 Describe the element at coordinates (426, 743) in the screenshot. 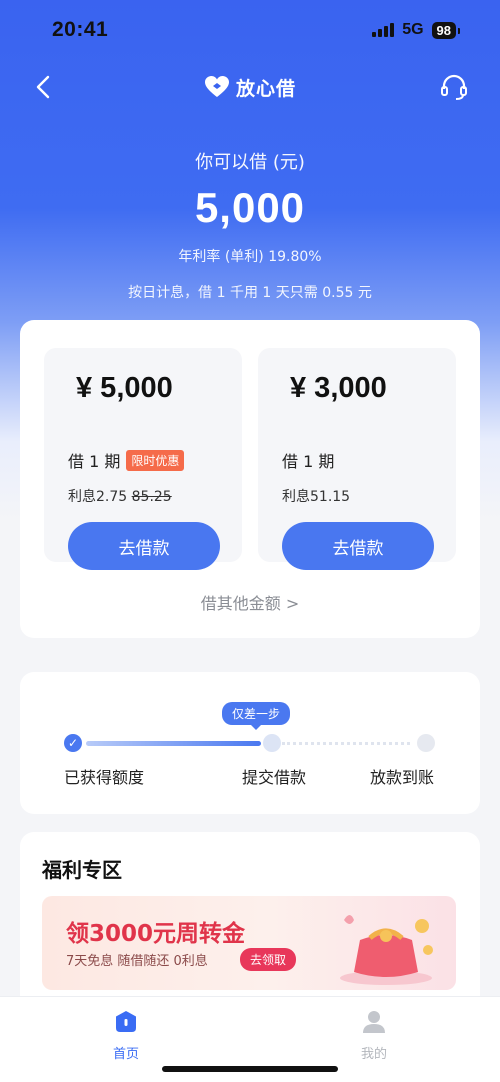

I see `step-pending-dot` at that location.